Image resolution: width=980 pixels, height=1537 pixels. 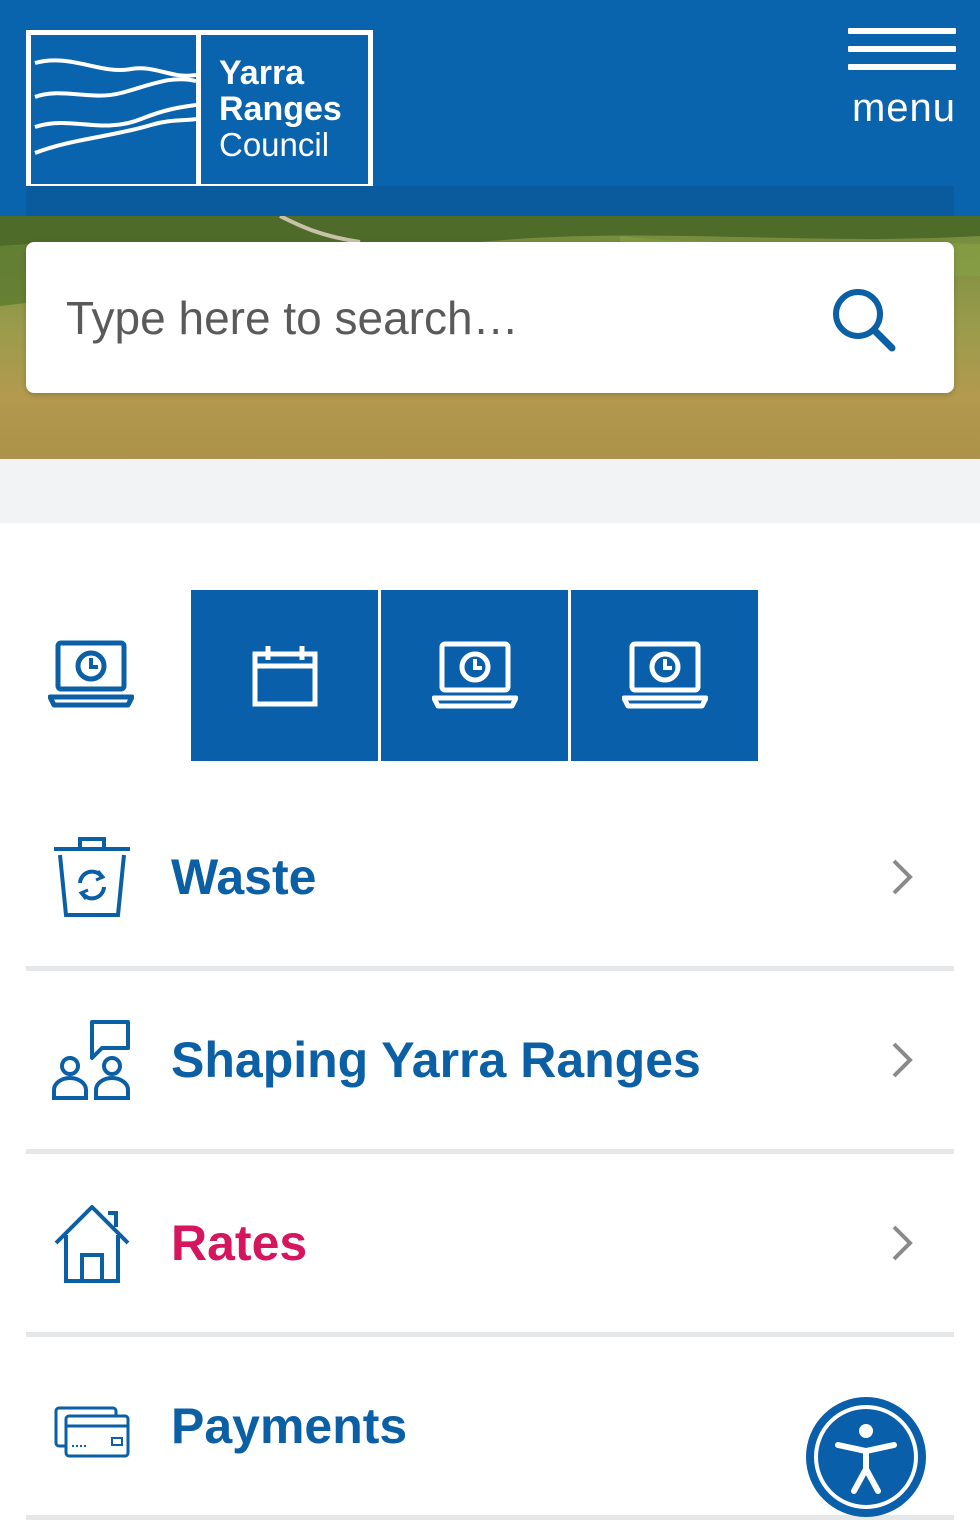 What do you see at coordinates (262, 73) in the screenshot?
I see `logo-line-1: Yarra` at bounding box center [262, 73].